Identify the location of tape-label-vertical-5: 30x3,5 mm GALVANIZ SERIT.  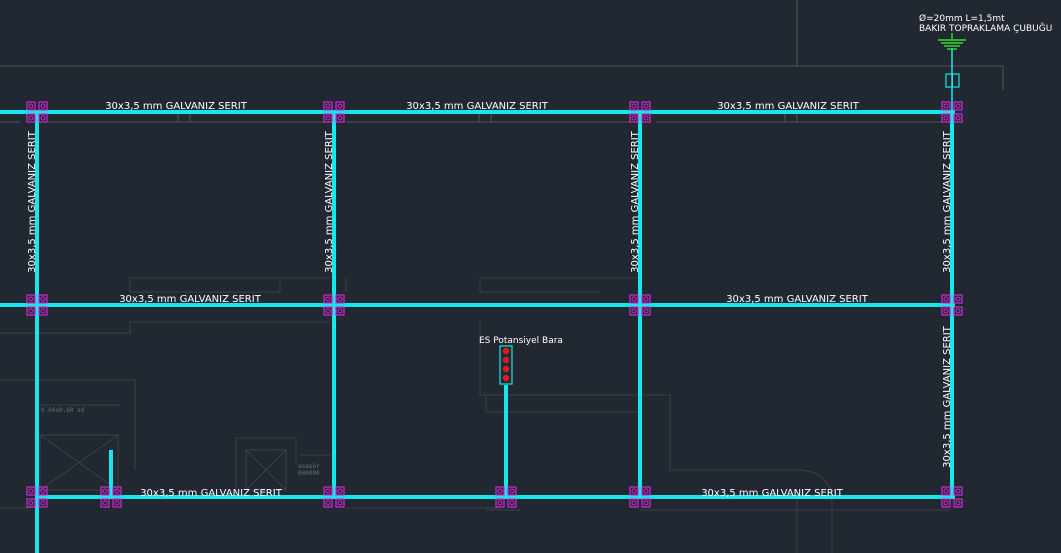
(947, 396).